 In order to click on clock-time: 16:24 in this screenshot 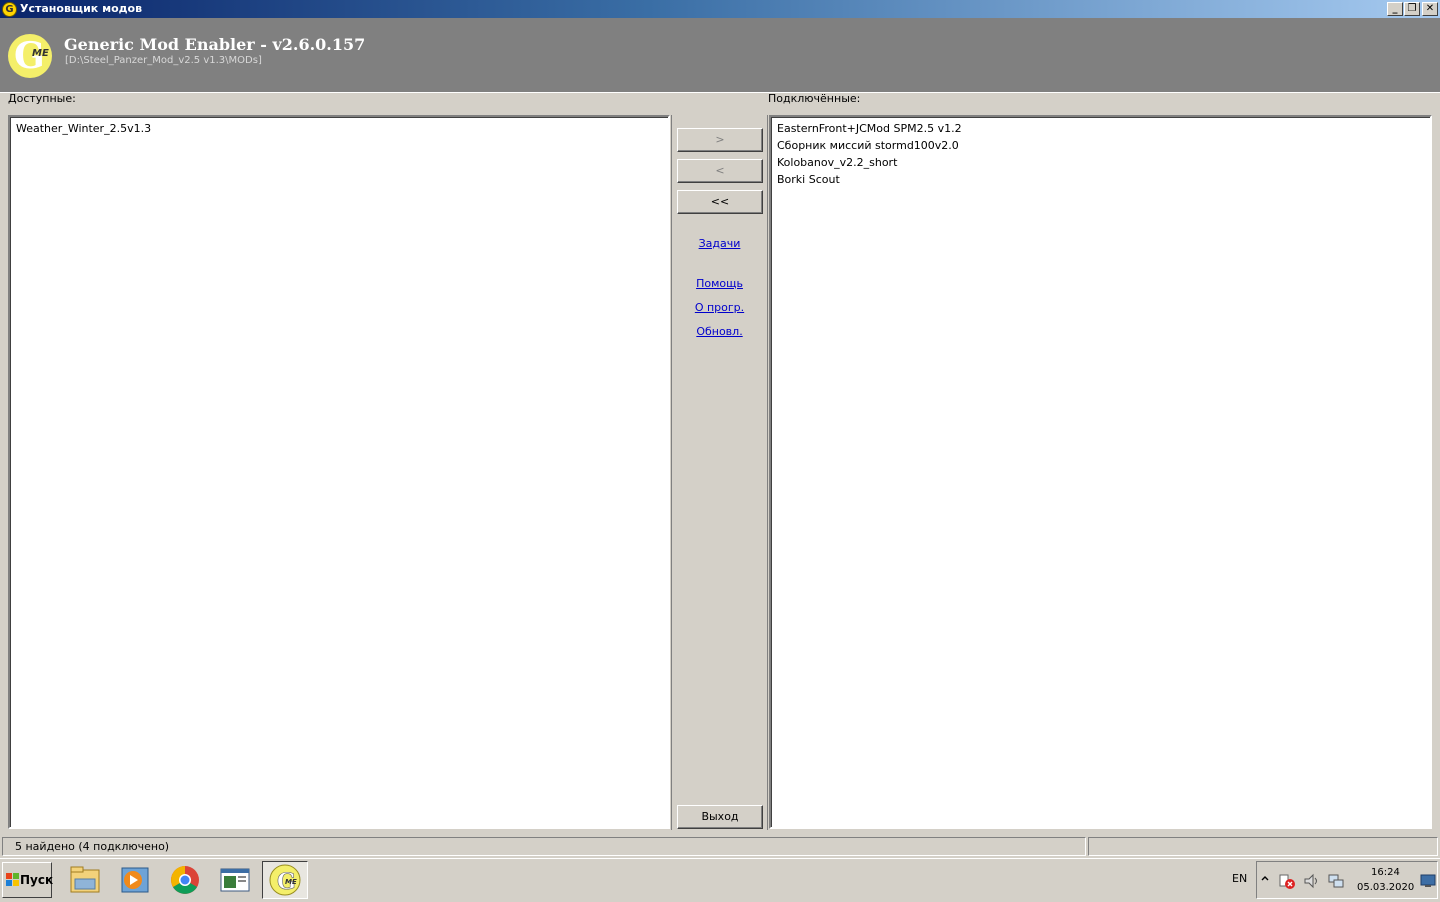, I will do `click(1385, 872)`.